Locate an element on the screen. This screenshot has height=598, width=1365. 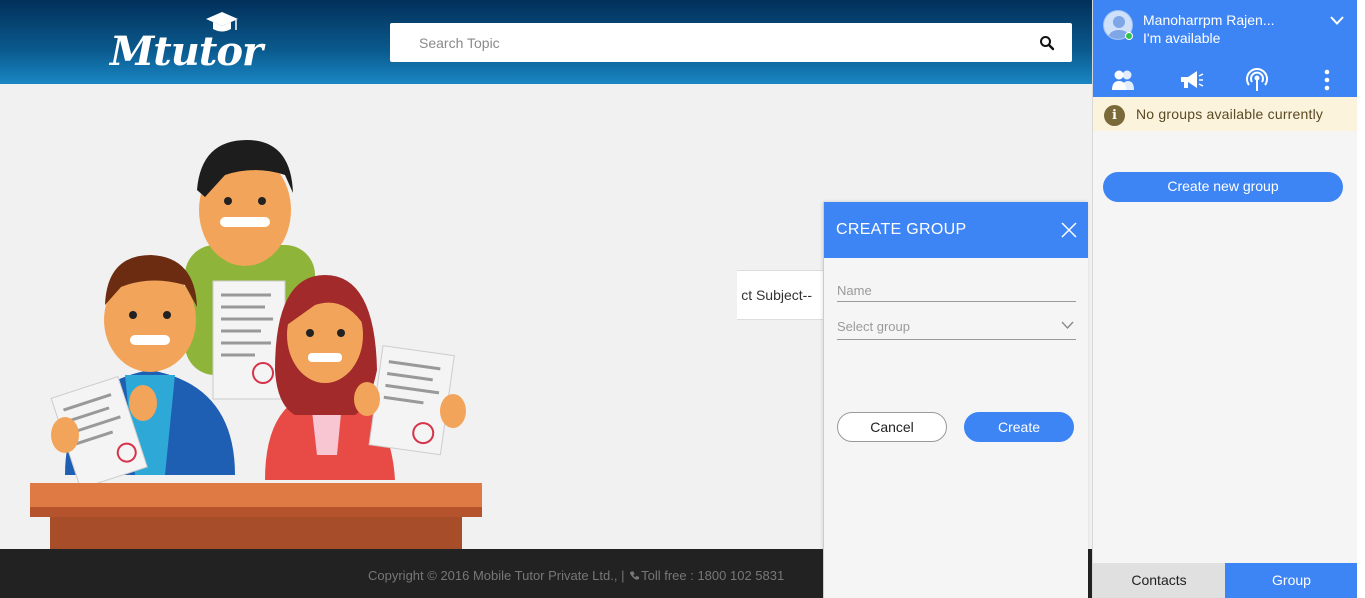
create-button: Create is located at coordinates (1019, 427).